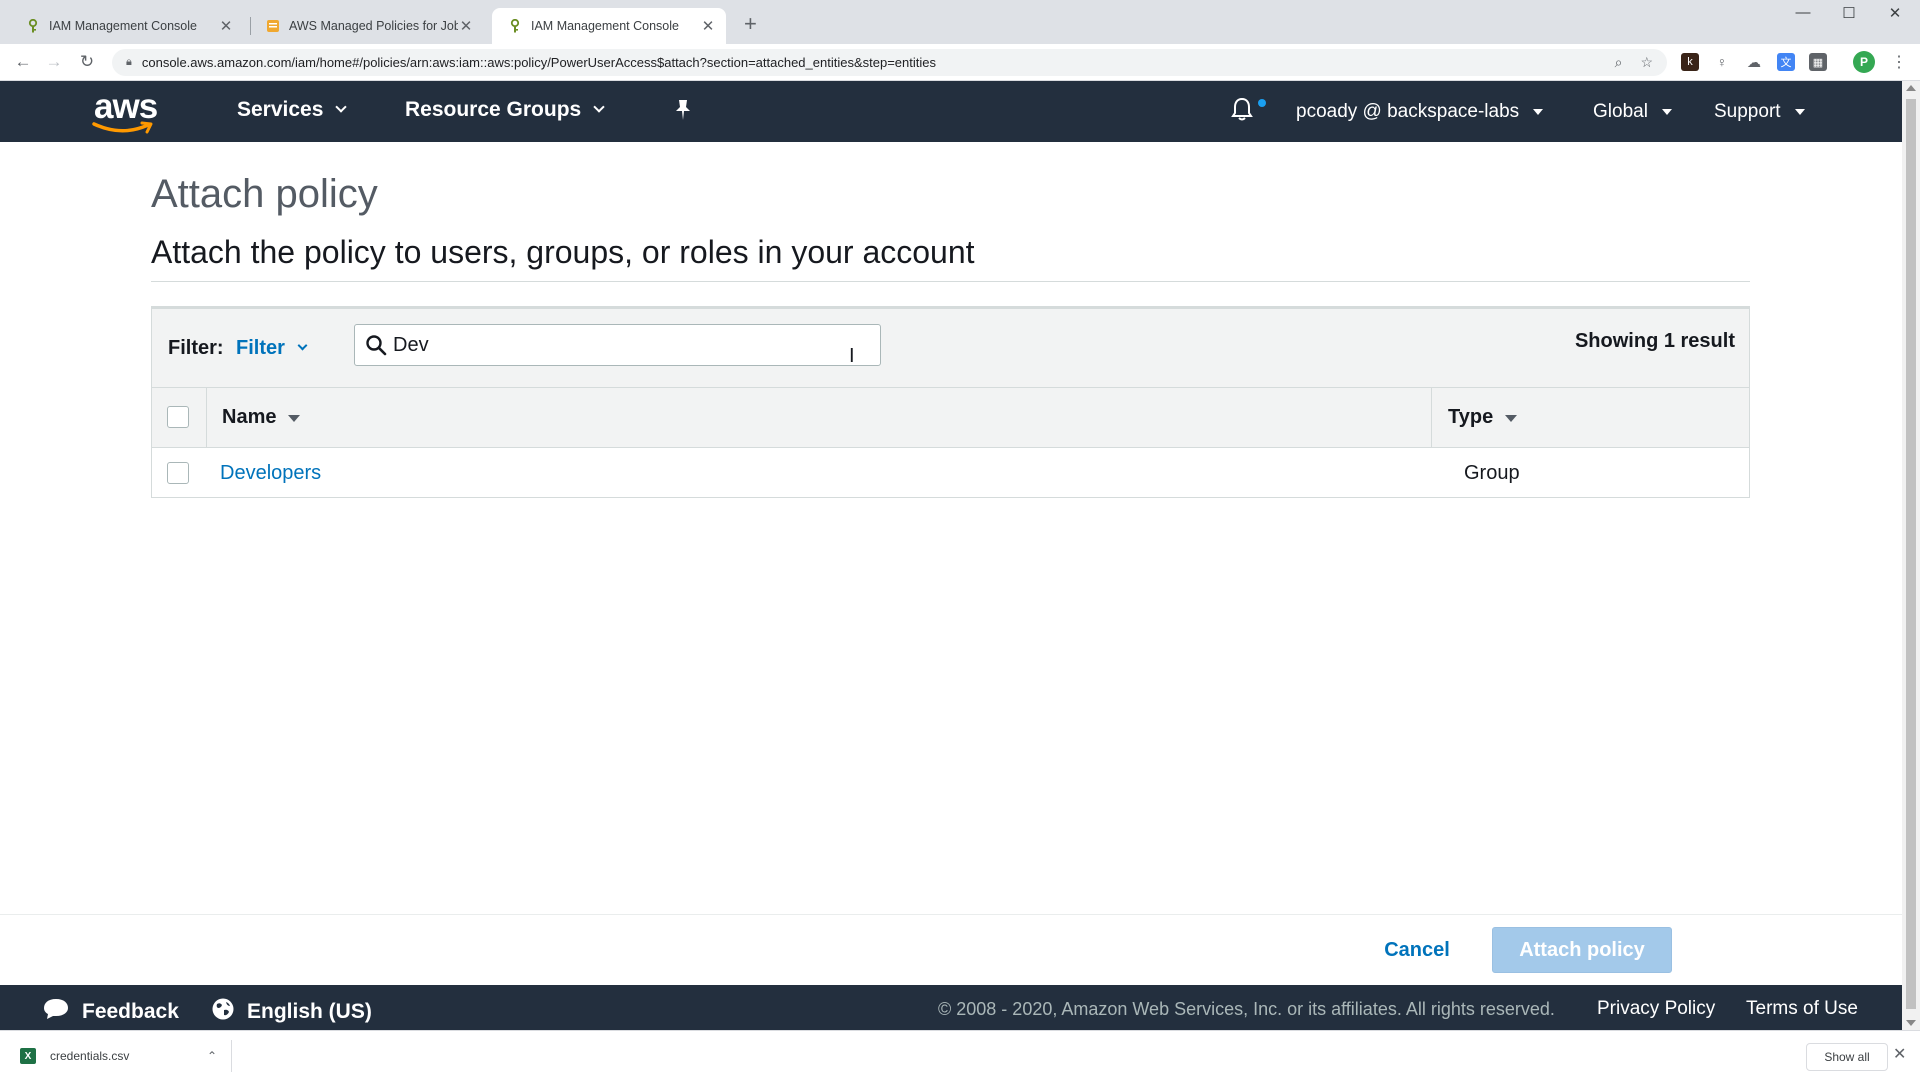 This screenshot has width=1920, height=1080. I want to click on support-label: Support, so click(1747, 111).